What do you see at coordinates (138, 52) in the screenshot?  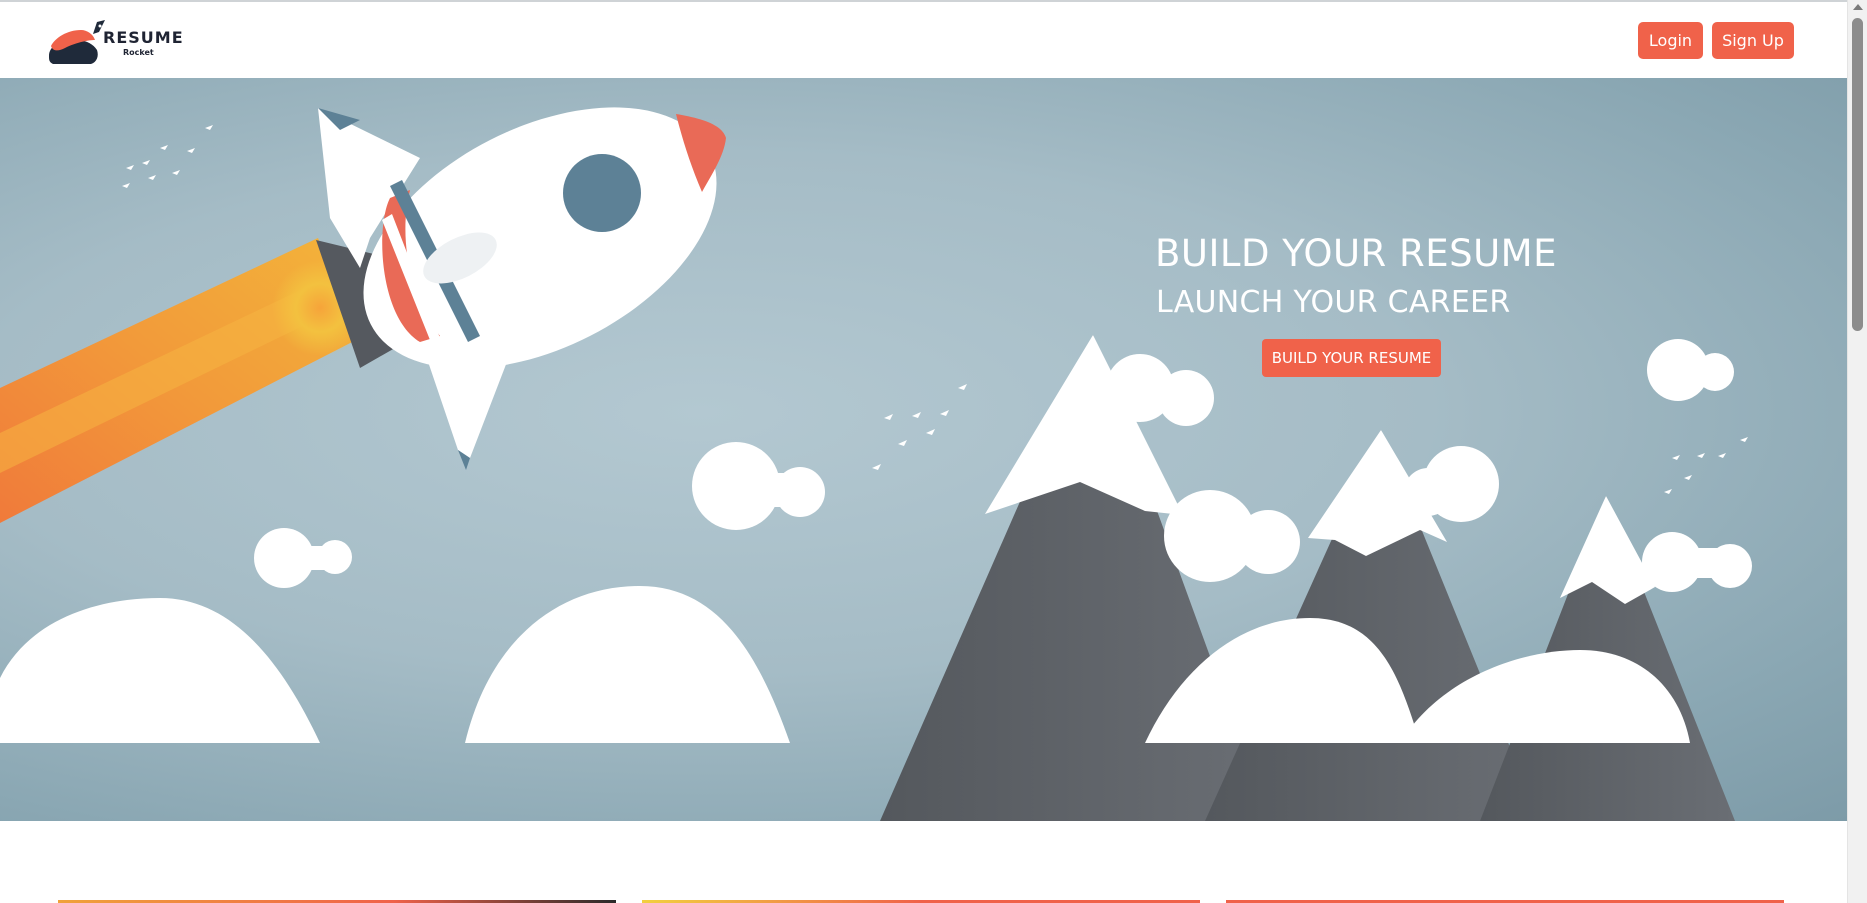 I see `brand-tagline: Rocket` at bounding box center [138, 52].